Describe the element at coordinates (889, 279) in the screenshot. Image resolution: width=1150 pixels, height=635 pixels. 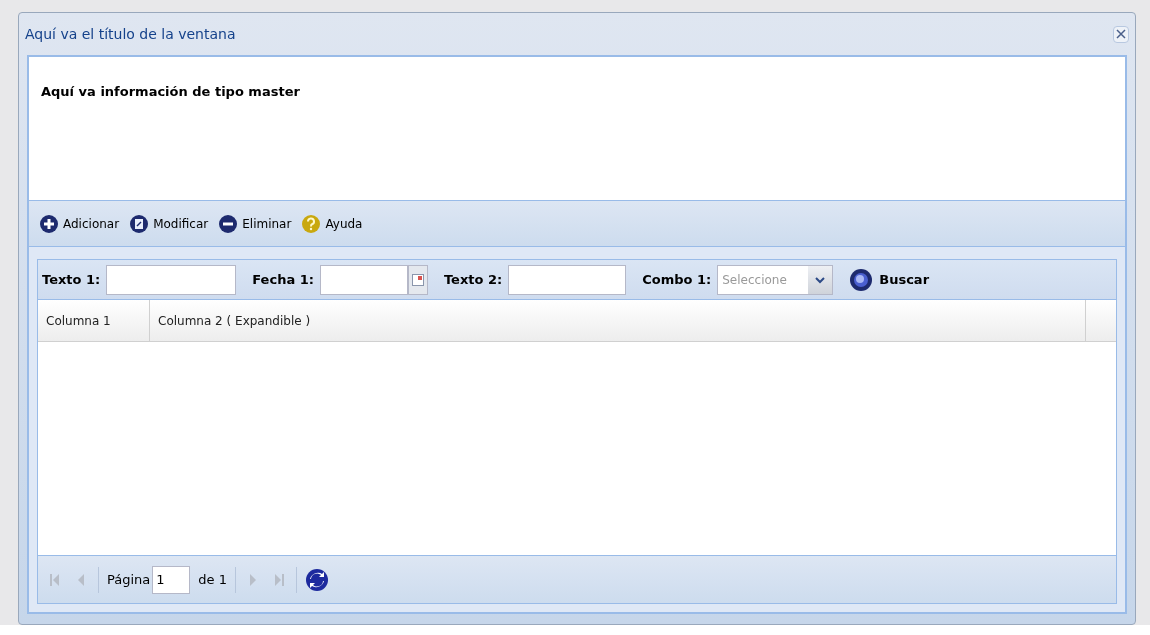
I see `search-button: Buscar` at that location.